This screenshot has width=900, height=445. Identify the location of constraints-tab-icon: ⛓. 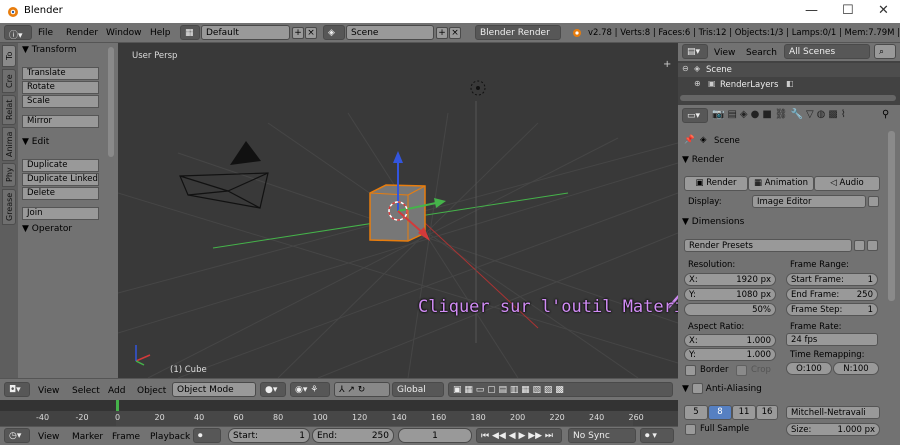
(783, 114).